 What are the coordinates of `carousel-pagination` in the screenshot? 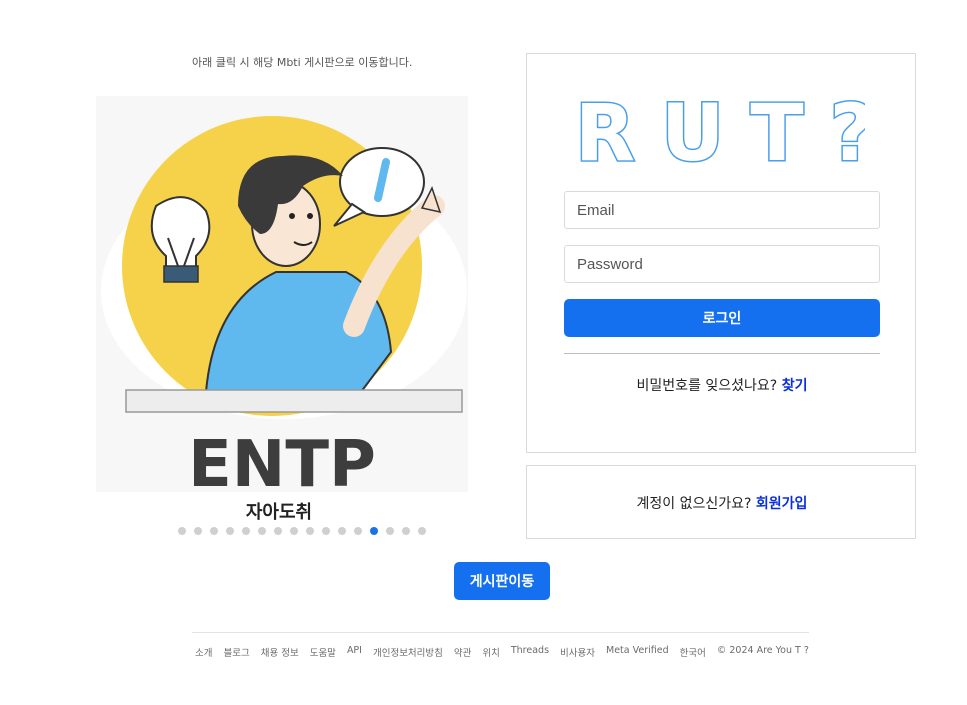 It's located at (302, 531).